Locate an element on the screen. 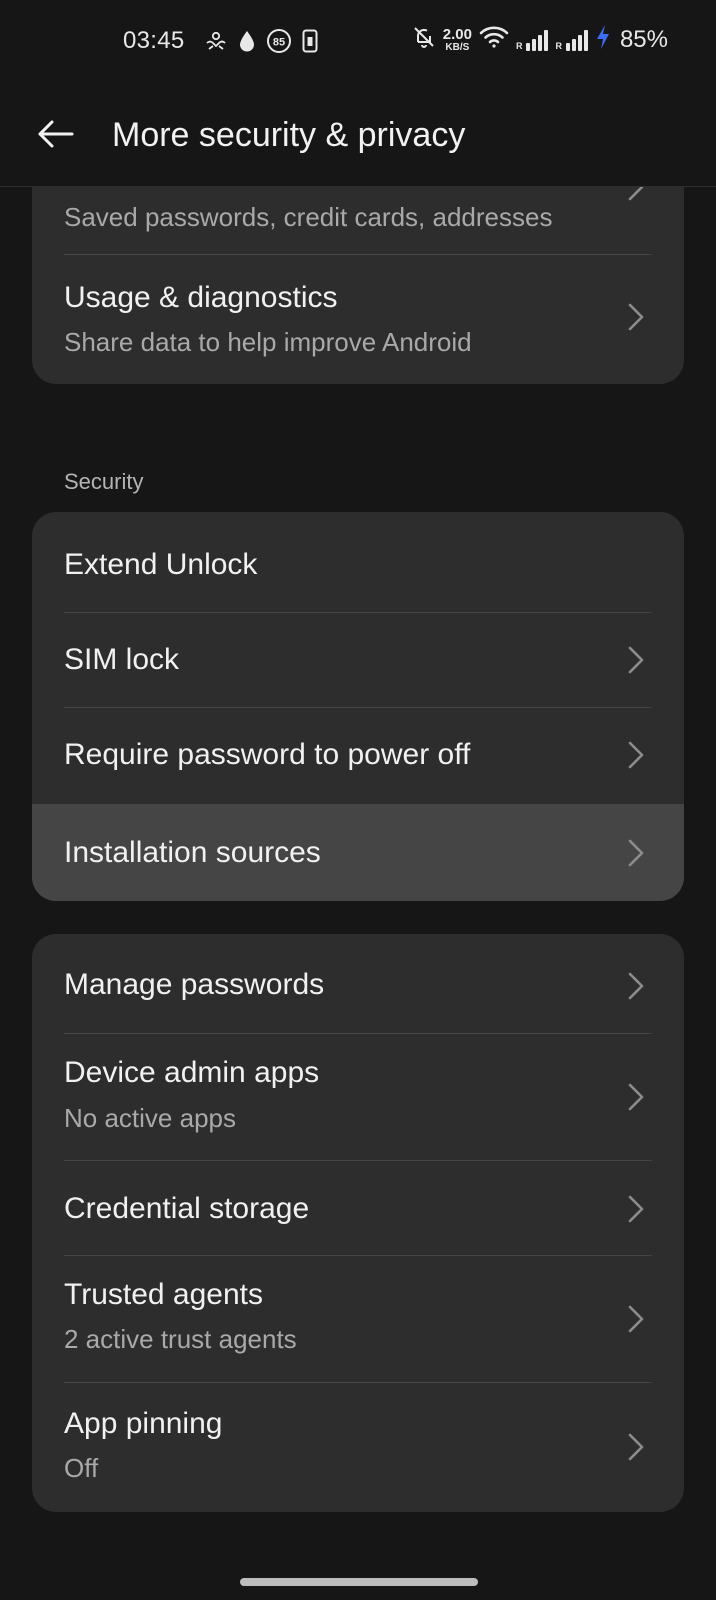 This screenshot has width=716, height=1600. item-title: SIM lock is located at coordinates (122, 659).